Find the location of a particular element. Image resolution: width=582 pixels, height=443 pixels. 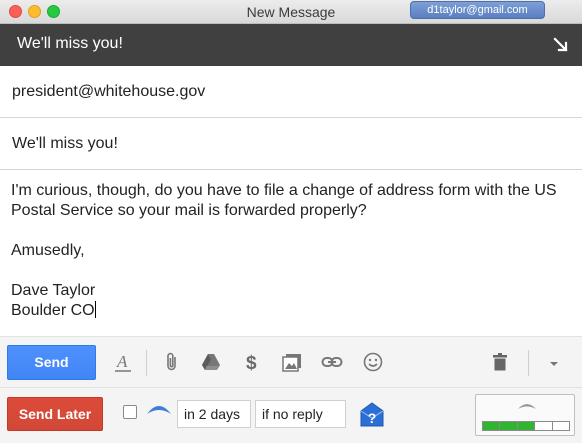

boomerang-checkbox is located at coordinates (130, 412).